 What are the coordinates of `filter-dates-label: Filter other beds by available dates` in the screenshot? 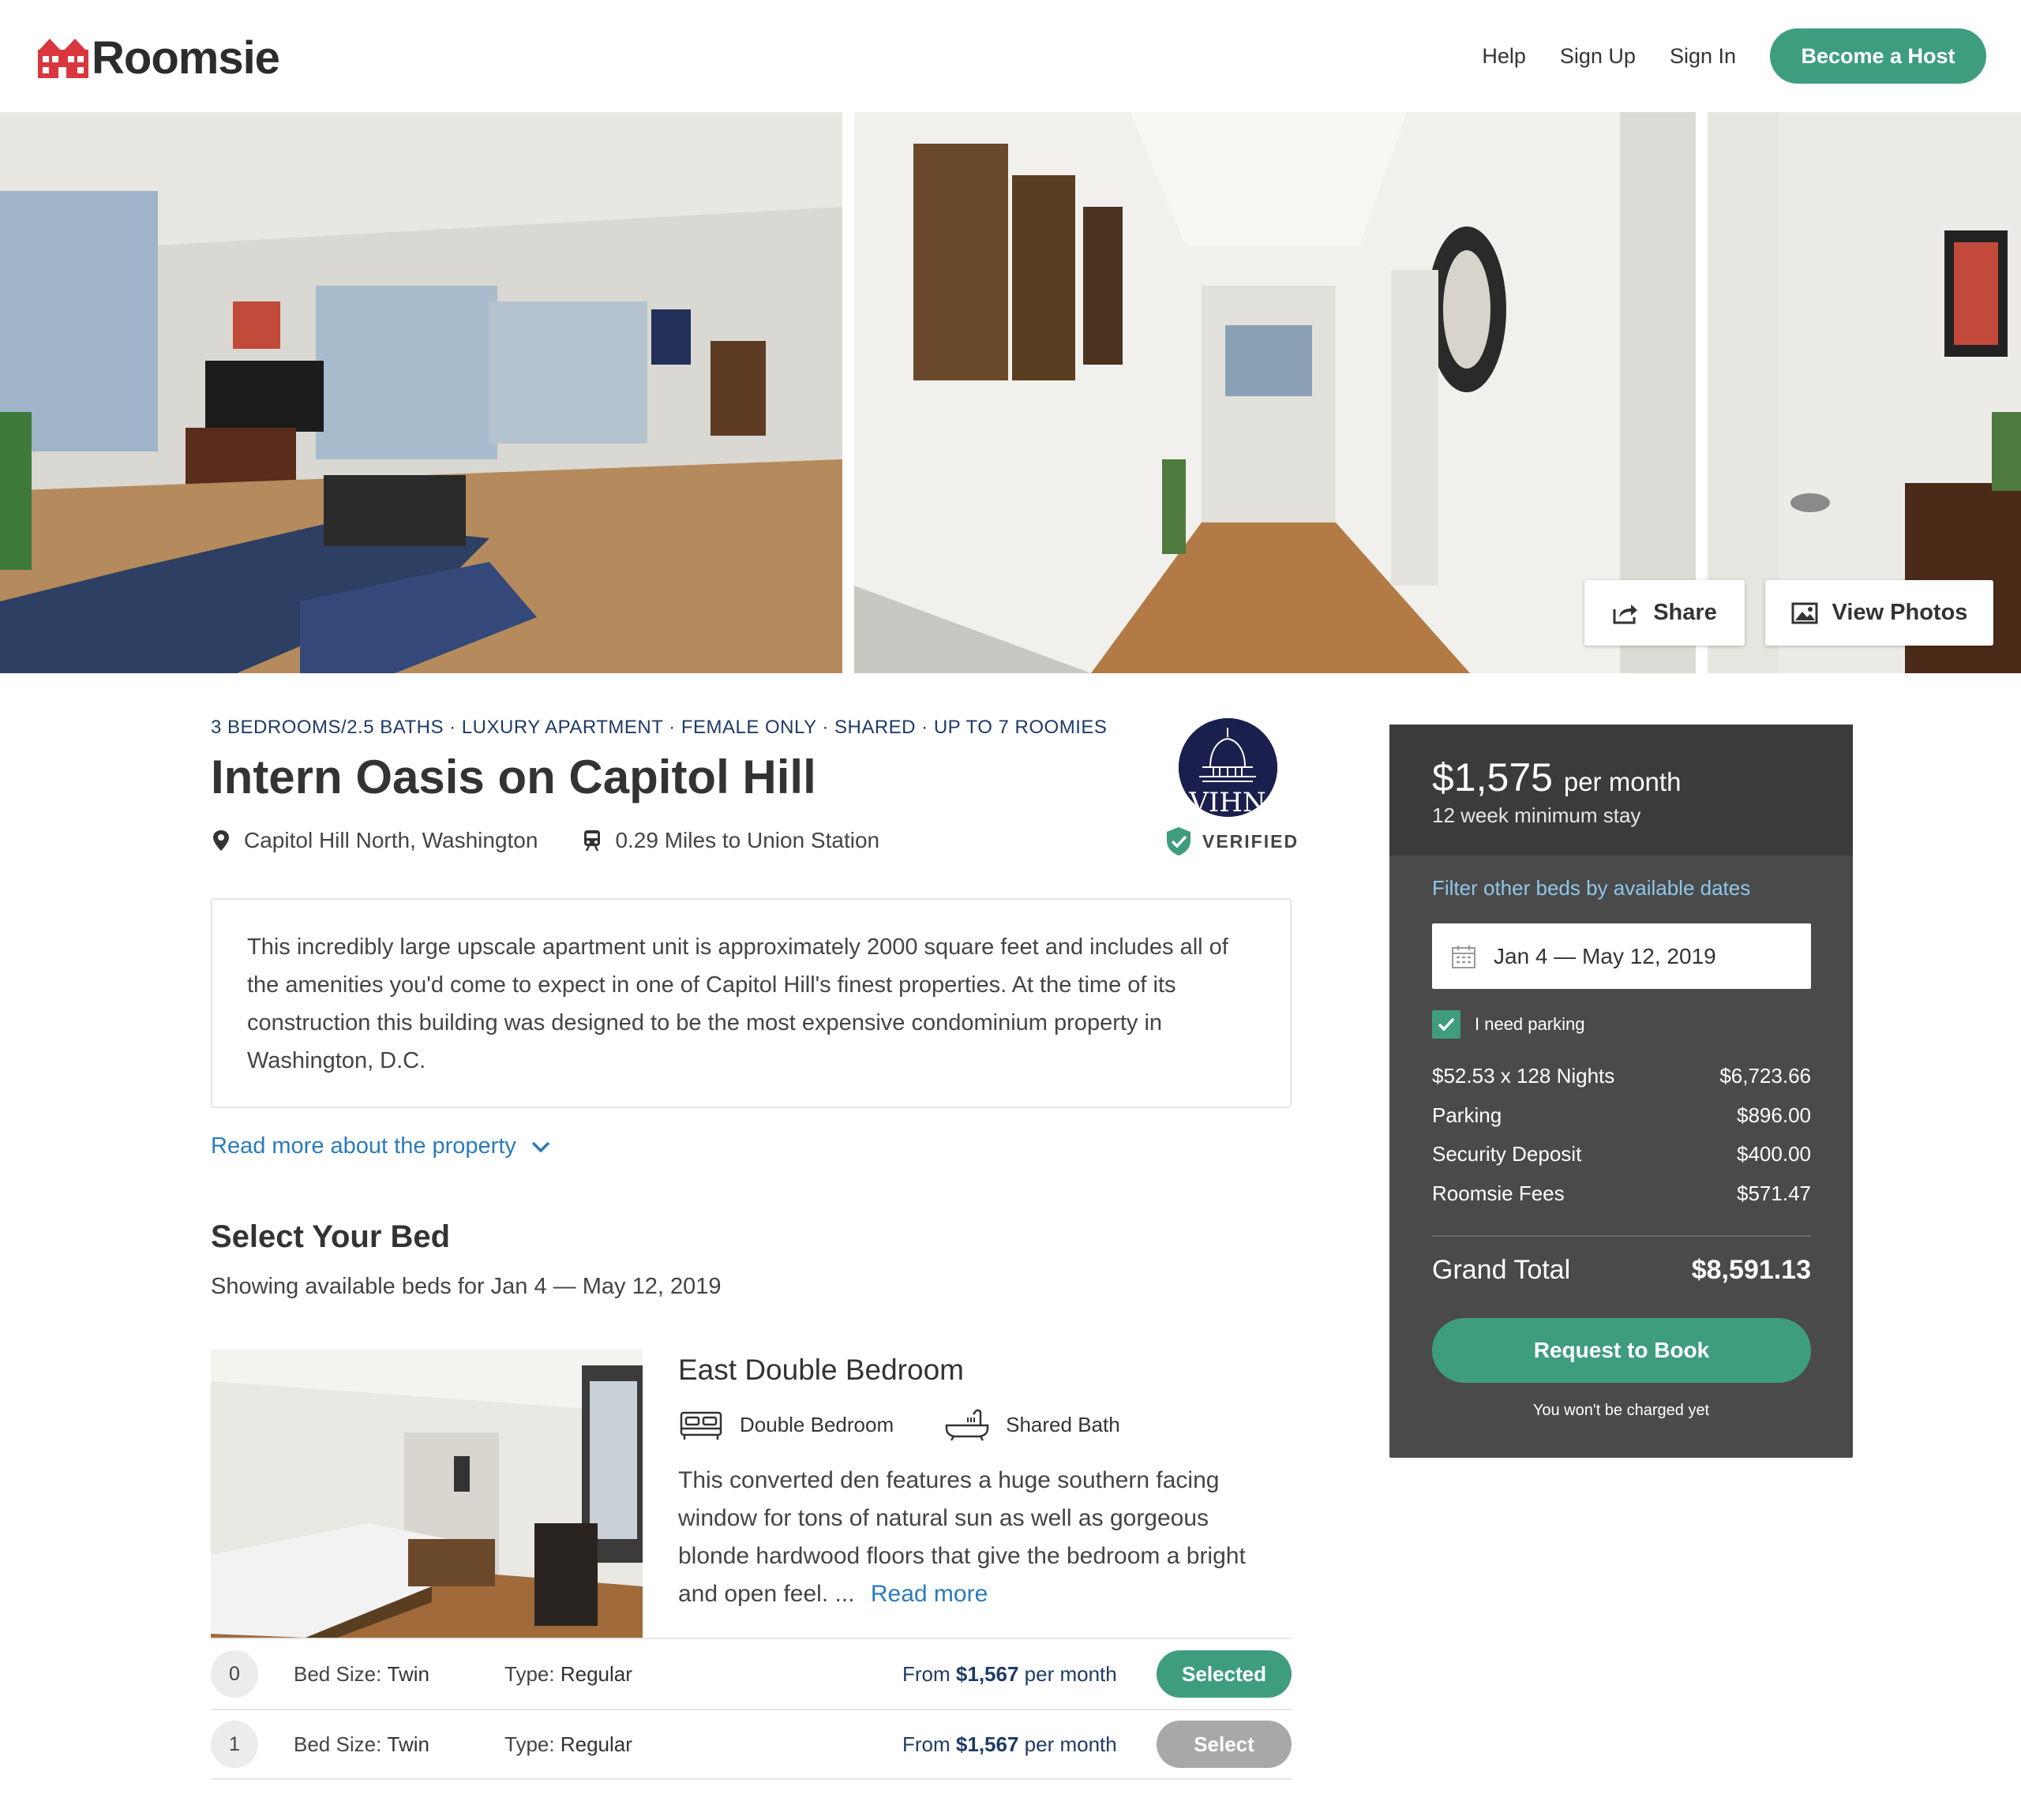 It's located at (1591, 888).